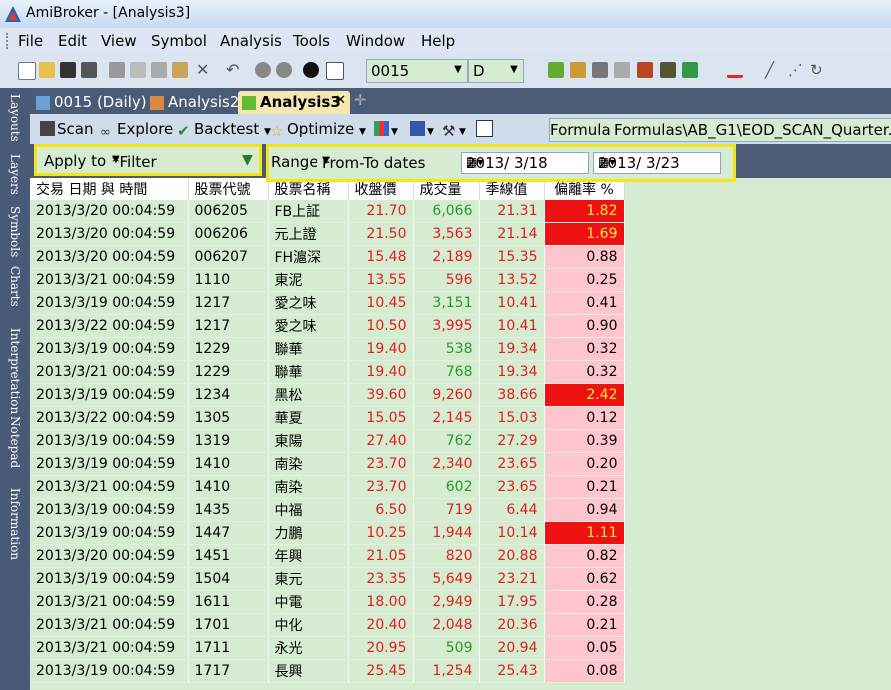 The width and height of the screenshot is (891, 690). I want to click on side-tab-layouts: Layouts, so click(15, 121).